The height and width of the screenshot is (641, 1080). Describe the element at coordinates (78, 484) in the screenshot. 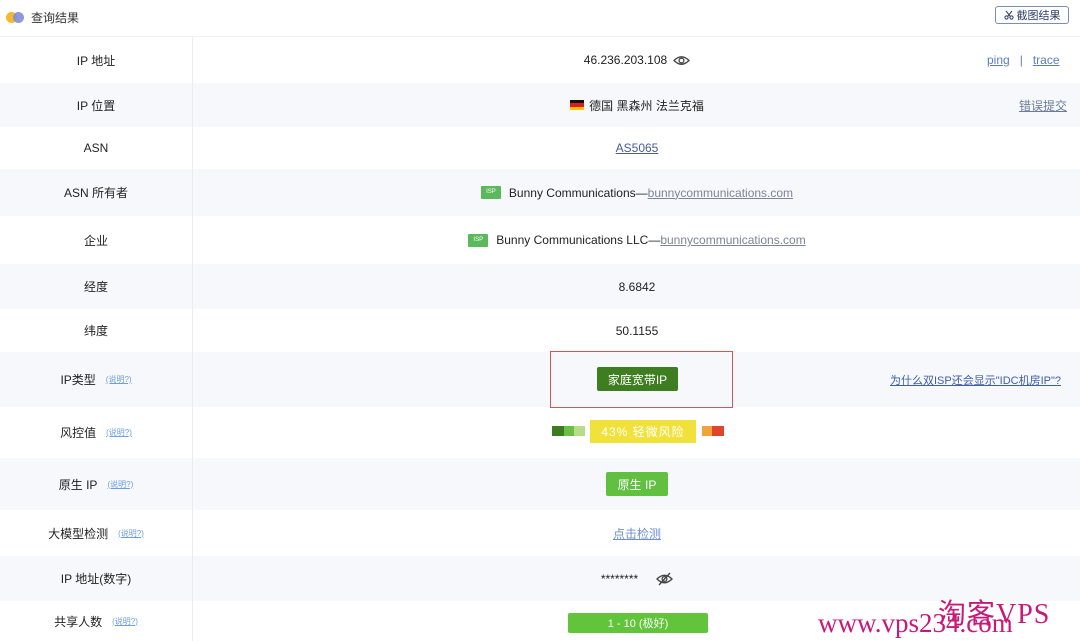

I see `native-label: 原生 IP` at that location.